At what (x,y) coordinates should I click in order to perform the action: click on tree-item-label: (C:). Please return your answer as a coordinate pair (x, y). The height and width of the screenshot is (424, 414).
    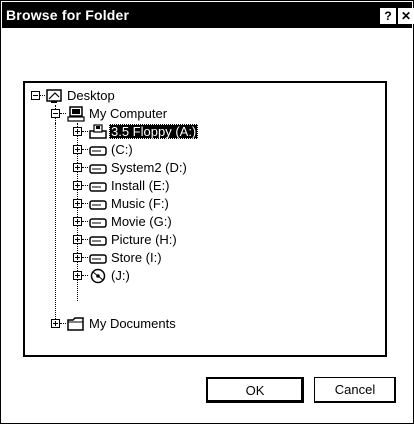
    Looking at the image, I should click on (122, 149).